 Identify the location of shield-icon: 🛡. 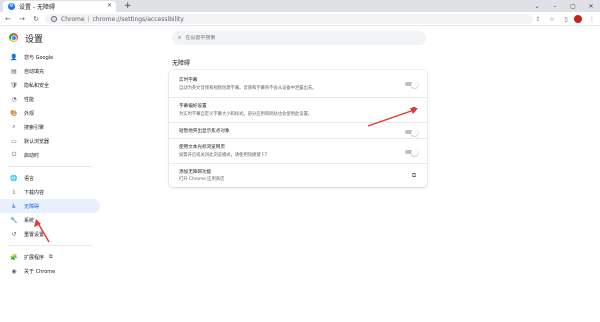
(14, 85).